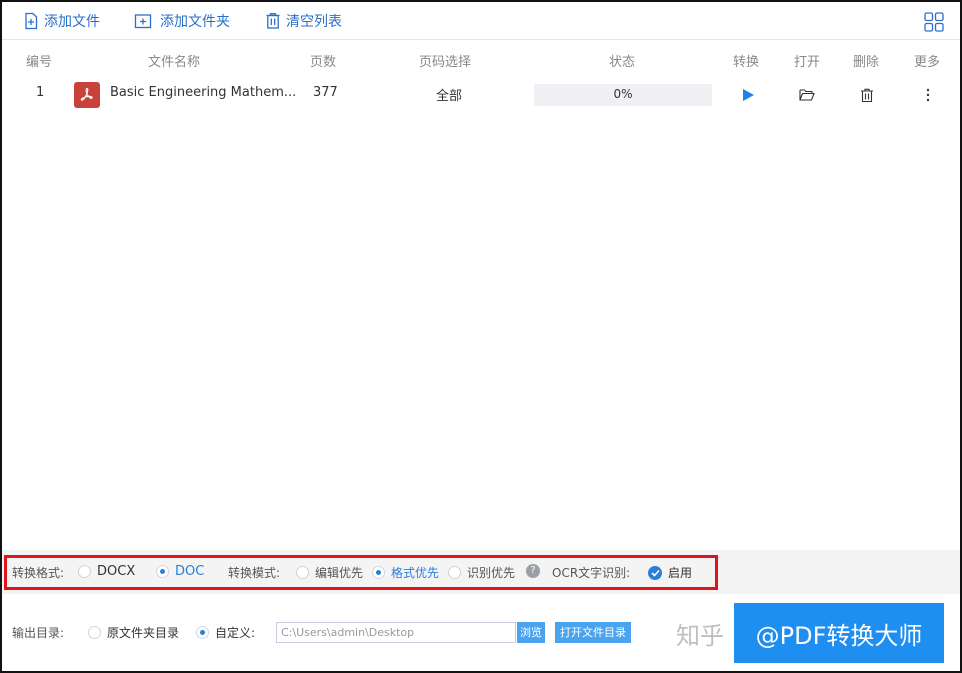  Describe the element at coordinates (329, 572) in the screenshot. I see `mode-option-edit-first: 编辑优先` at that location.